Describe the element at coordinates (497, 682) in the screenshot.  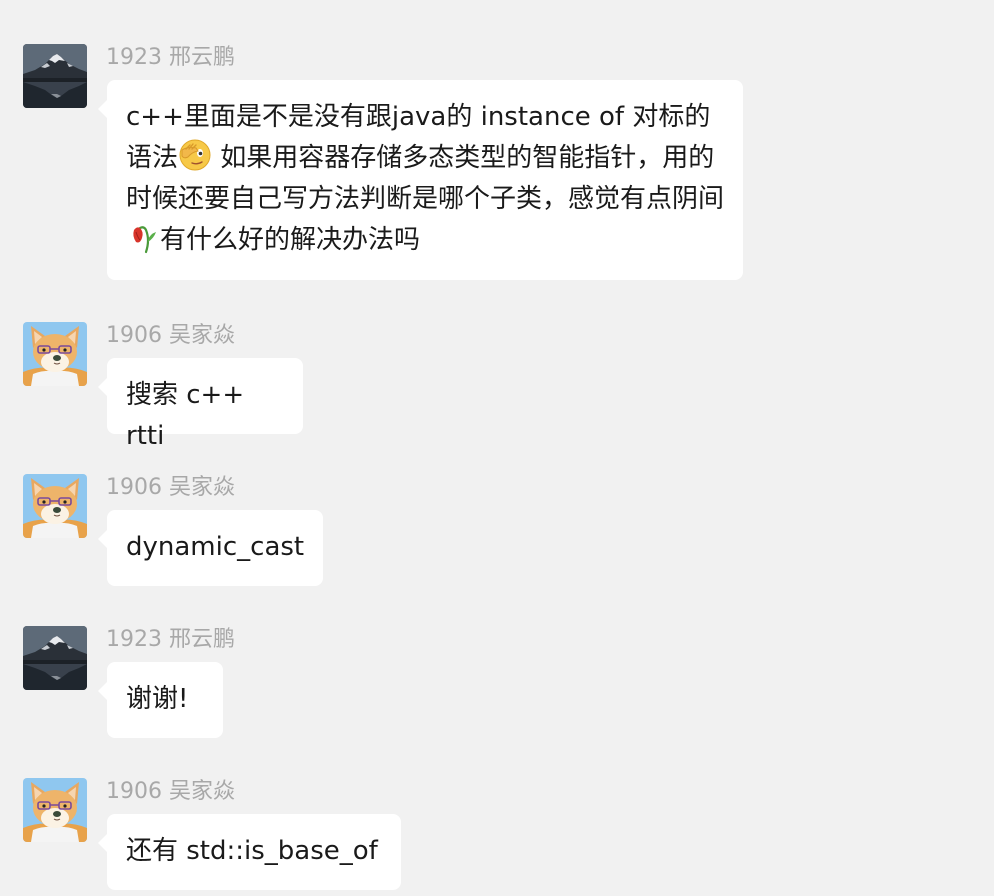
I see `message-item: 1923 邢云鹏 谢谢!` at that location.